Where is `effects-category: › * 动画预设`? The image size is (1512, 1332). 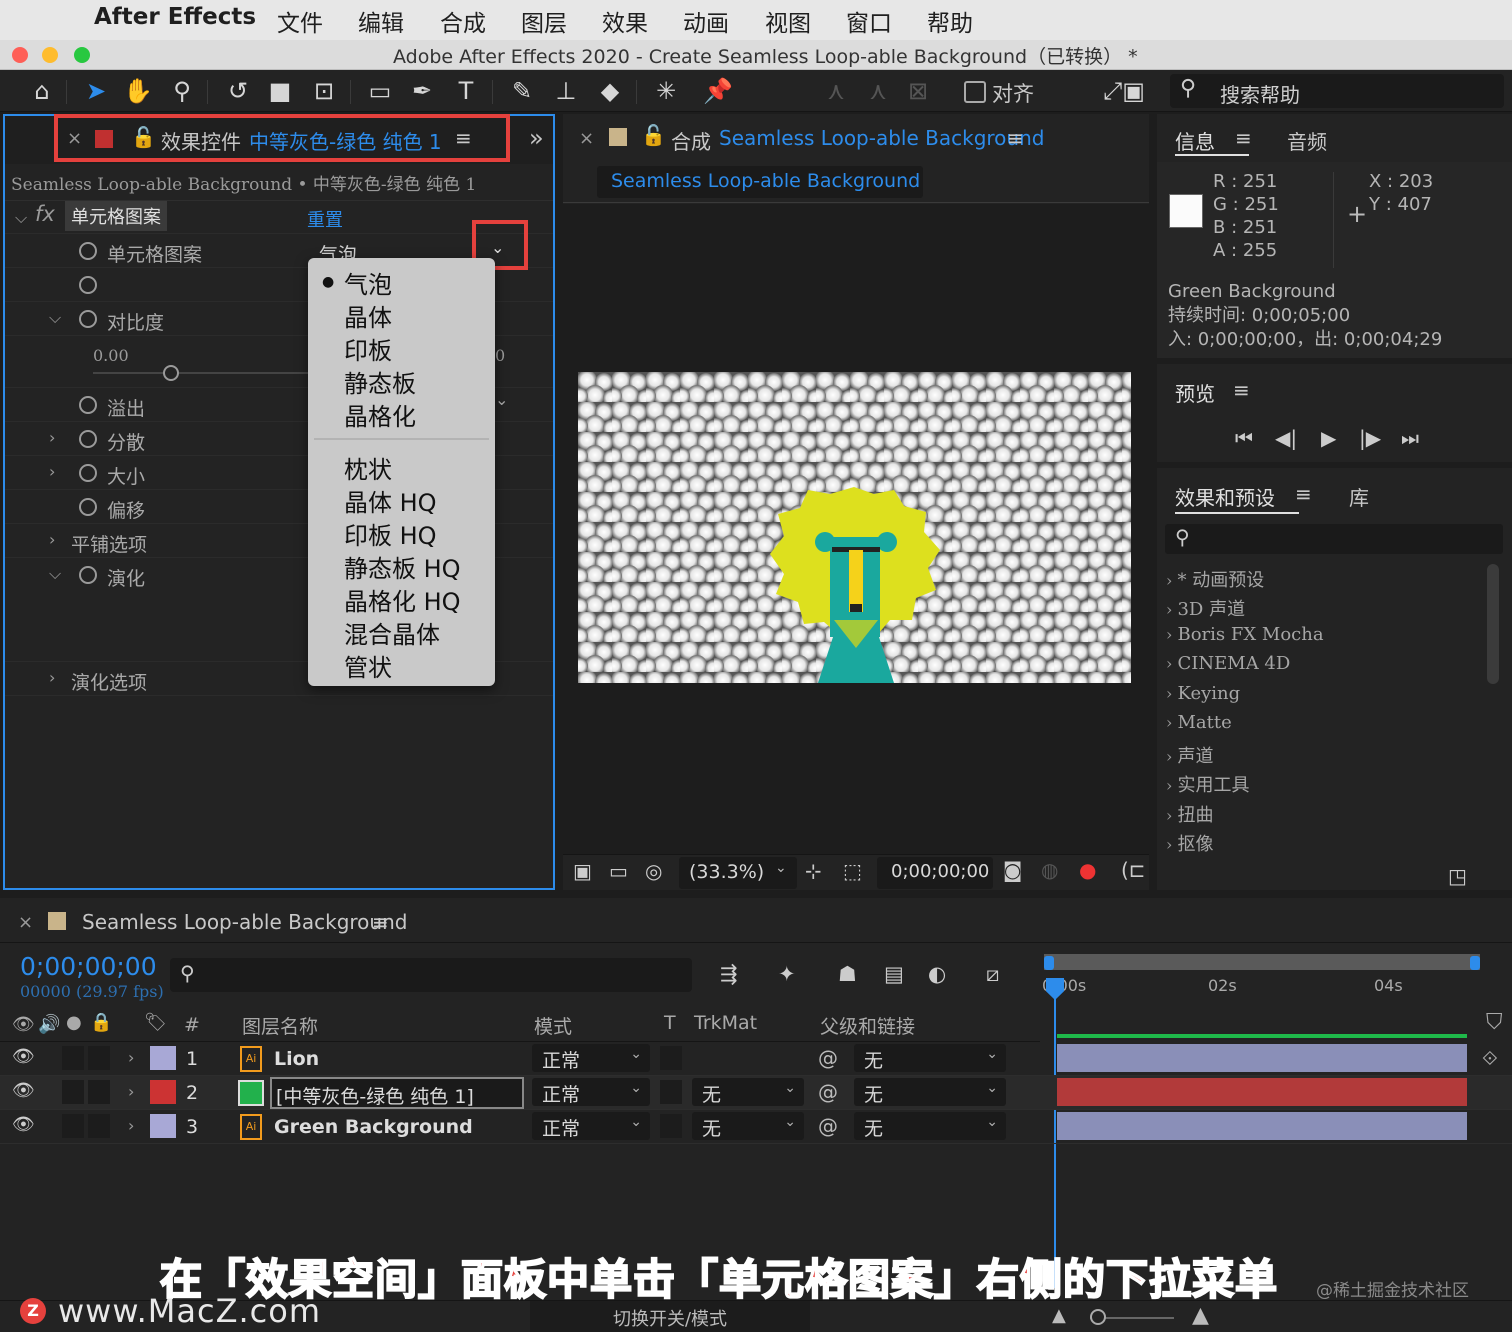
effects-category: › * 动画预设 is located at coordinates (1215, 579).